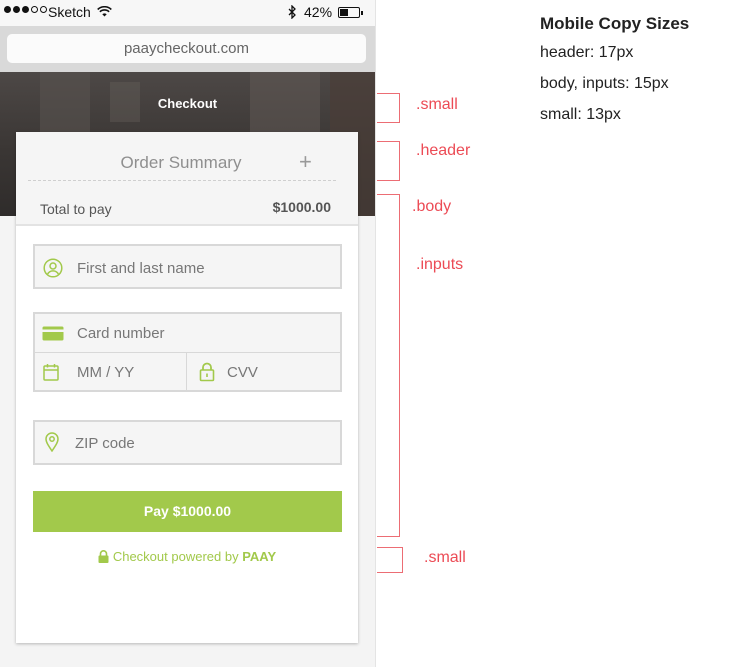  Describe the element at coordinates (445, 557) in the screenshot. I see `annotation-small-bottom: .small` at that location.